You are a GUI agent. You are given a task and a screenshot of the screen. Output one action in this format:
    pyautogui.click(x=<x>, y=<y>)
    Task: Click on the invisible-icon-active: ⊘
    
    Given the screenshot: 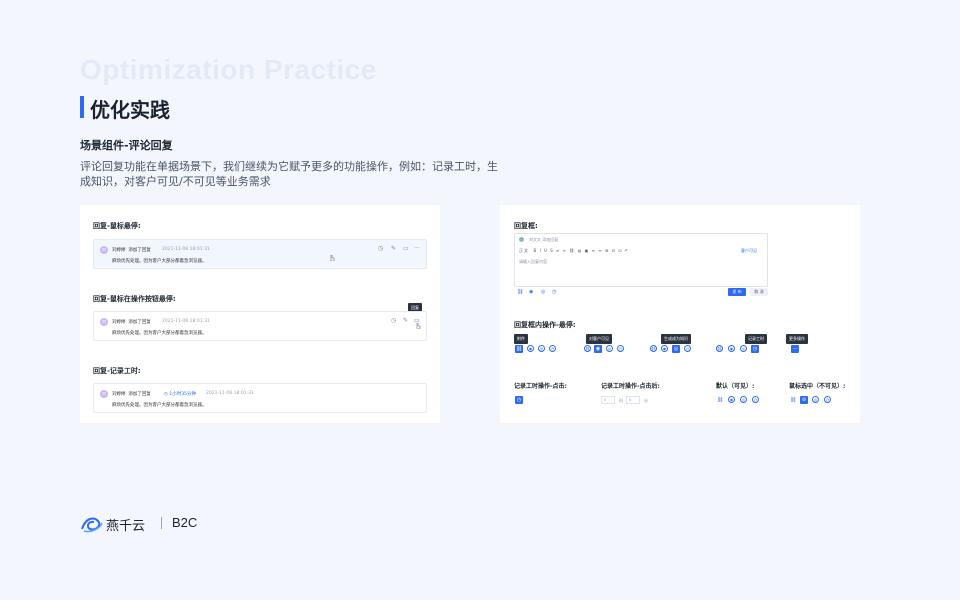 What is the action you would take?
    pyautogui.click(x=804, y=400)
    